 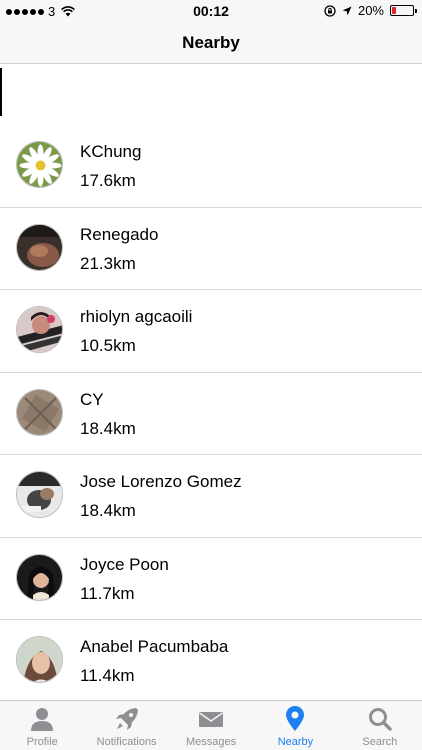 What do you see at coordinates (330, 10) in the screenshot?
I see `rotation-lock-icon` at bounding box center [330, 10].